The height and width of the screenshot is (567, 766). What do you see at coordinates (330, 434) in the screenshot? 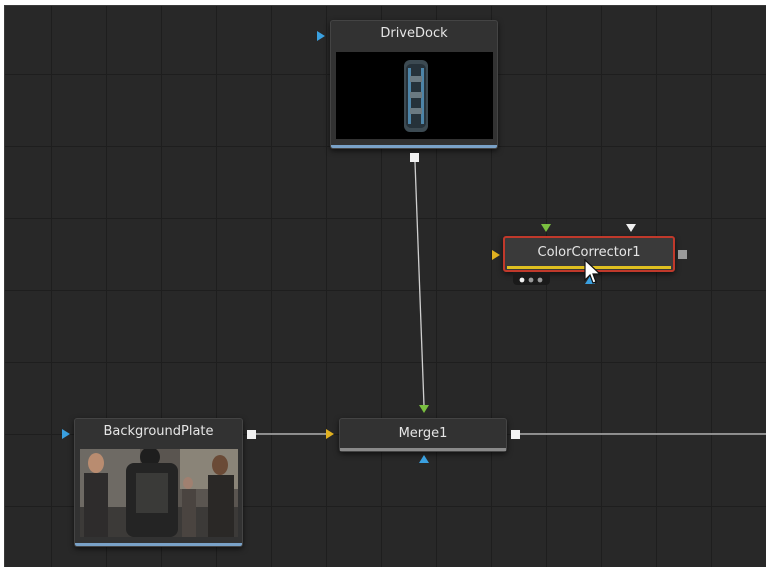
I see `merge-yellow-background-input-icon` at bounding box center [330, 434].